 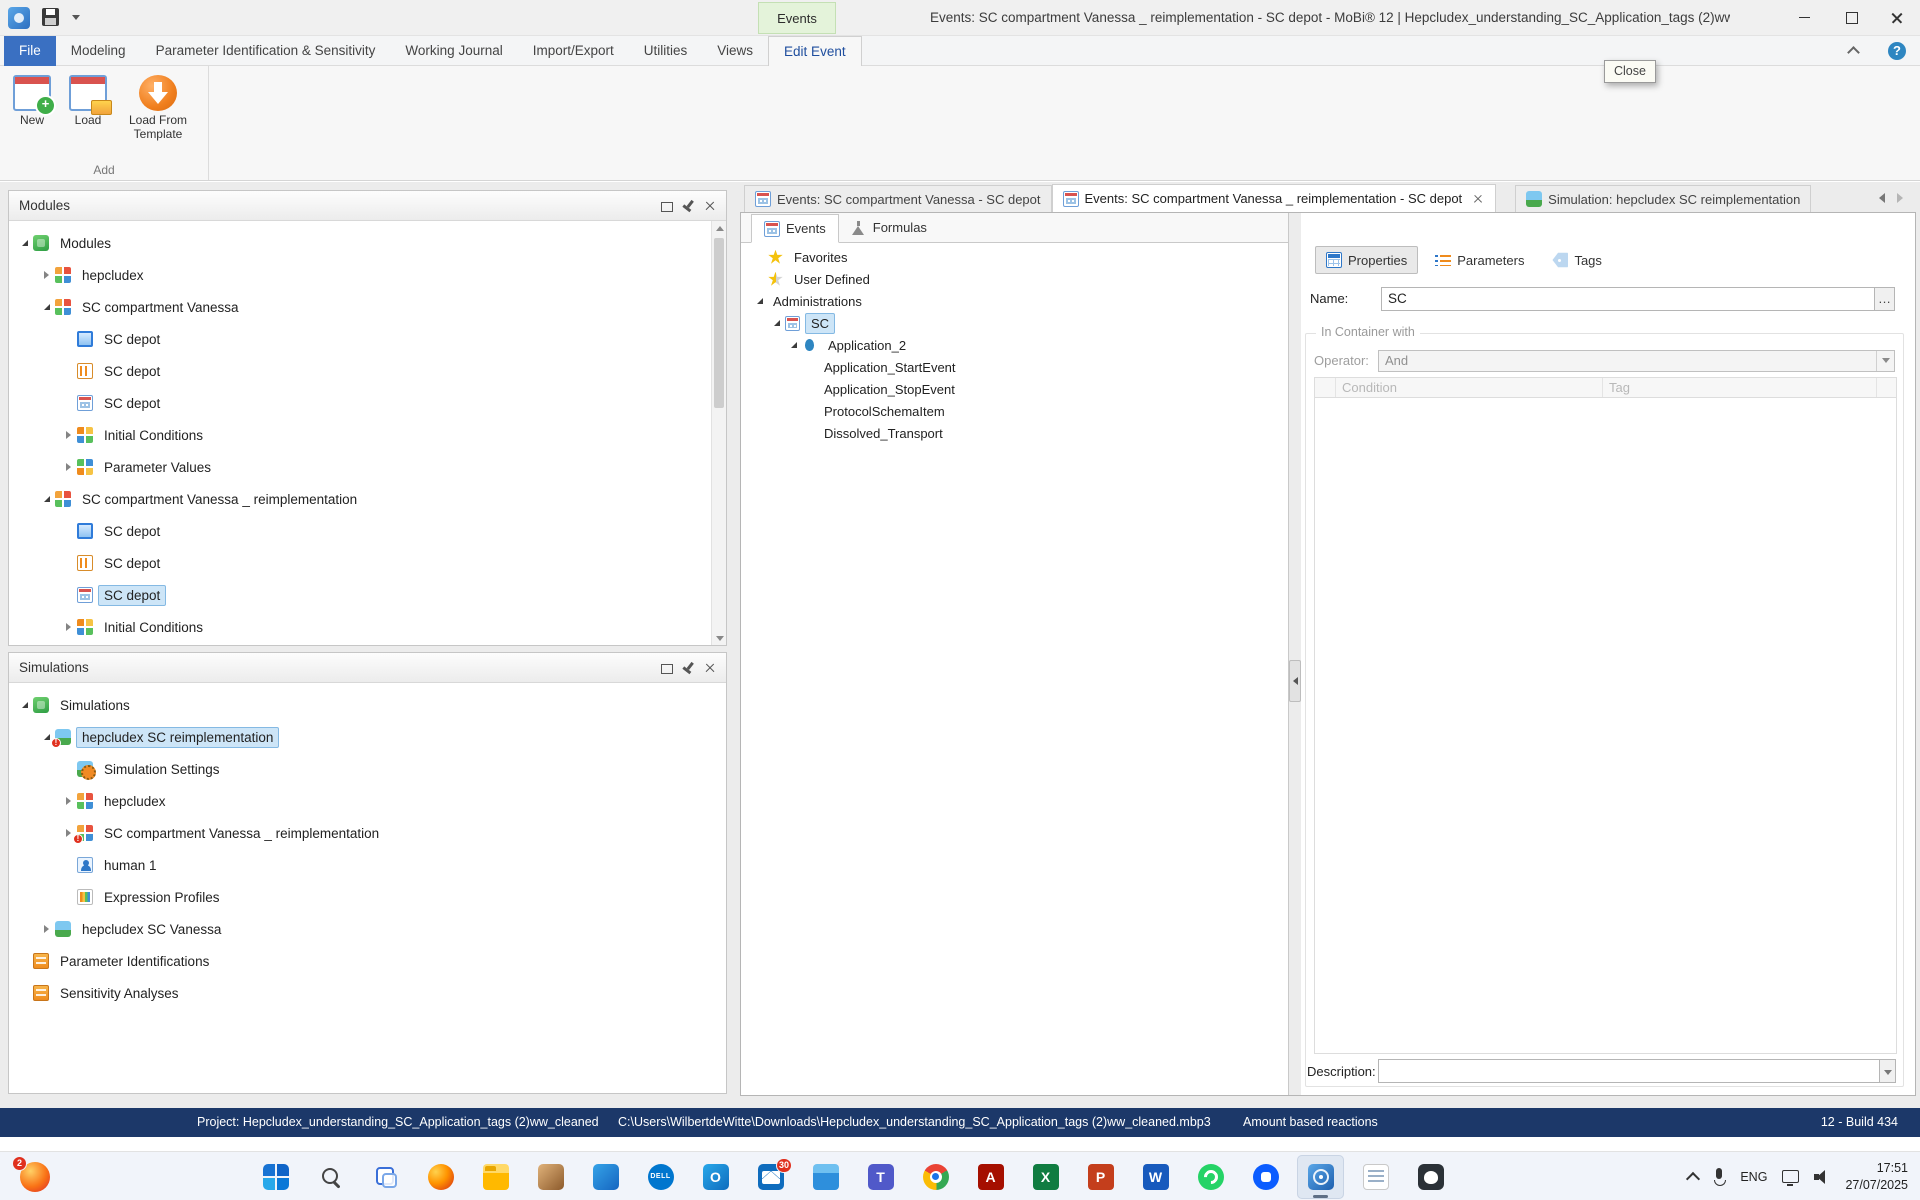 What do you see at coordinates (358, 737) in the screenshot?
I see `tree-item-hepcludex-sc-reimplementation: hepcludex SC reimplementation` at bounding box center [358, 737].